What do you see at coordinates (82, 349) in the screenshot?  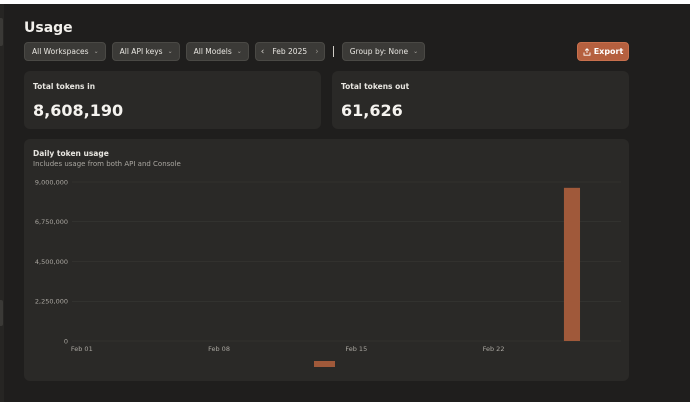 I see `x-tick-label: Feb 01` at bounding box center [82, 349].